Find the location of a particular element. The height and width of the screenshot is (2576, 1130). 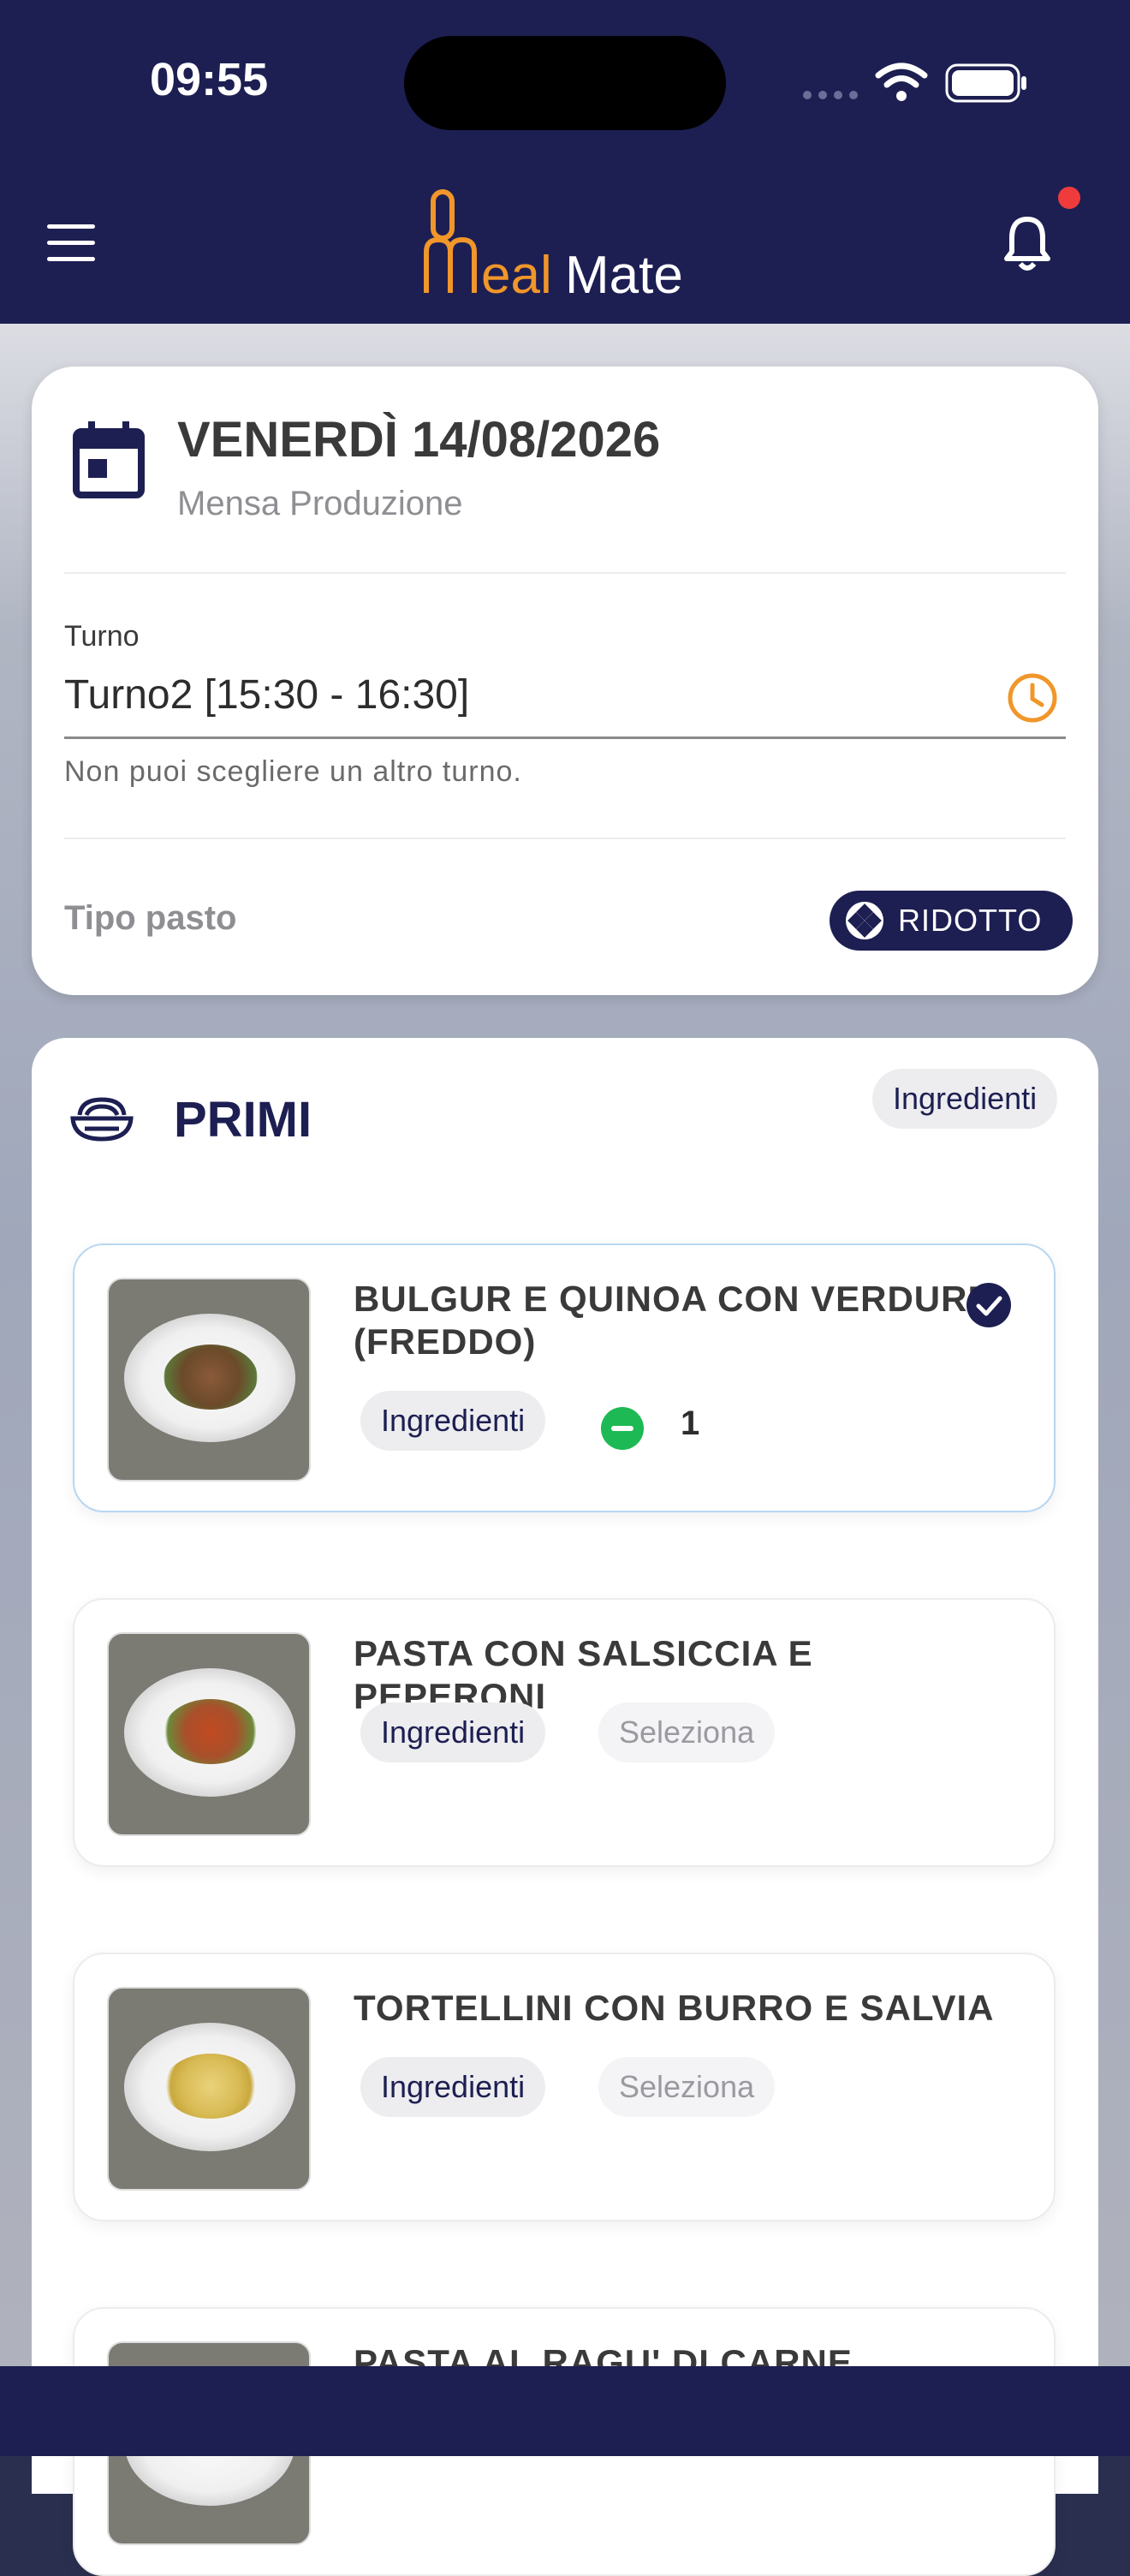

svg-text: eal is located at coordinates (516, 272).